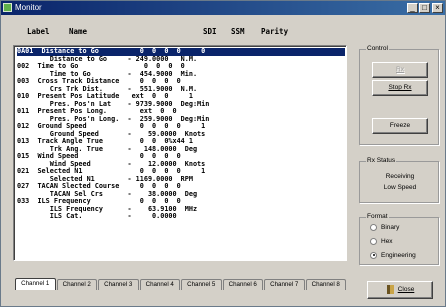  I want to click on door-icon, so click(390, 289).